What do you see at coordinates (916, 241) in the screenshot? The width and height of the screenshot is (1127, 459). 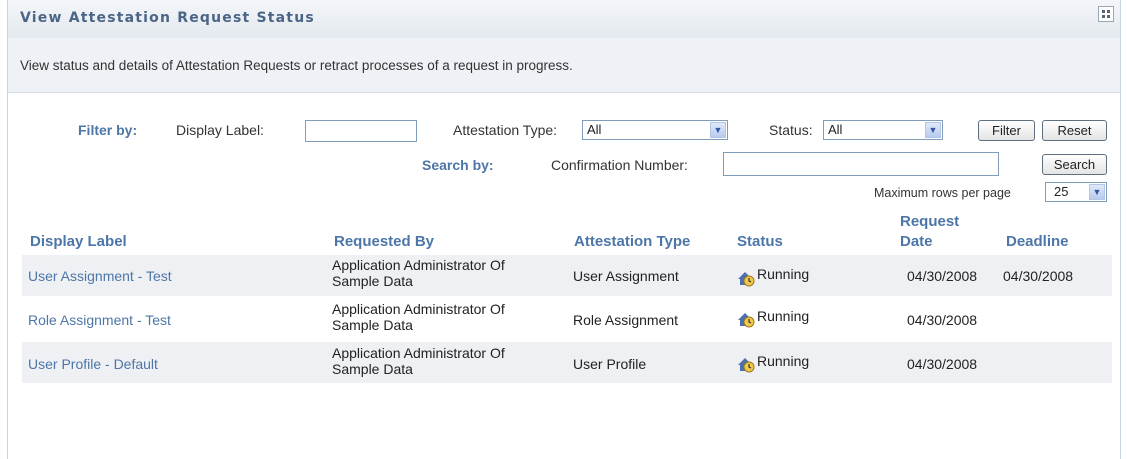 I see `column-header-request-date-line2: Date` at bounding box center [916, 241].